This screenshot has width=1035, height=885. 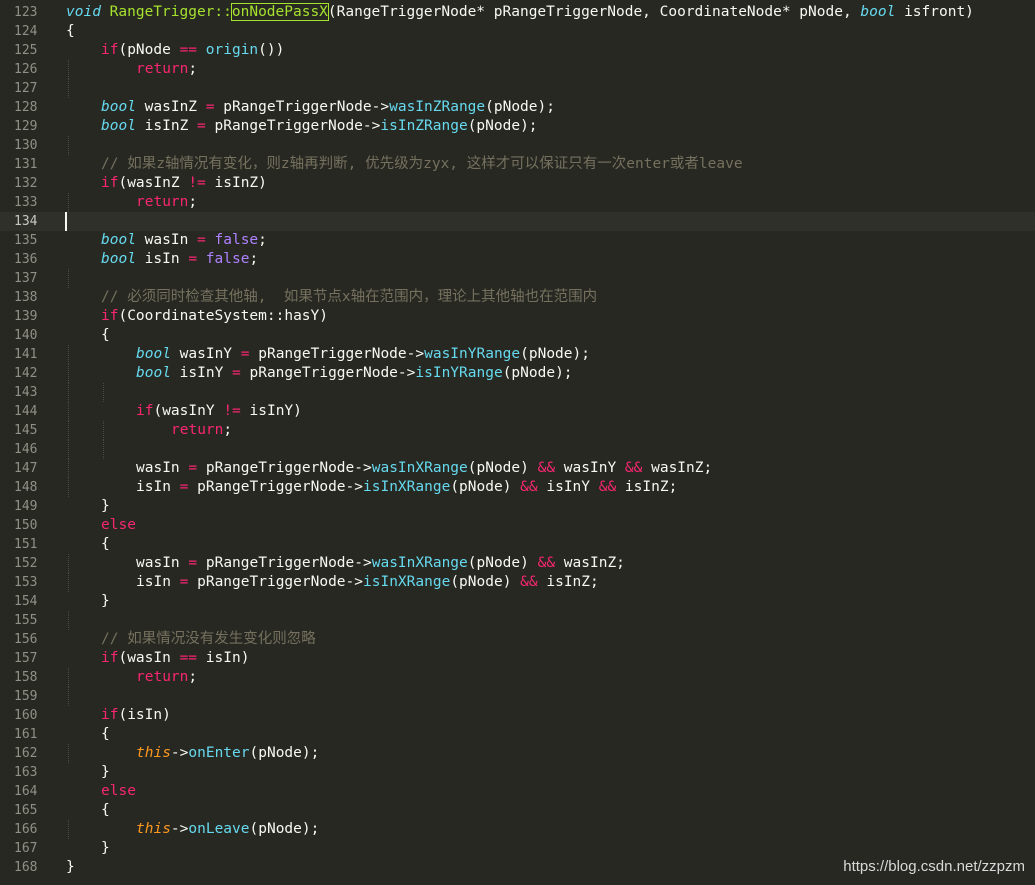 I want to click on code-token: wasInXRange, so click(x=419, y=563).